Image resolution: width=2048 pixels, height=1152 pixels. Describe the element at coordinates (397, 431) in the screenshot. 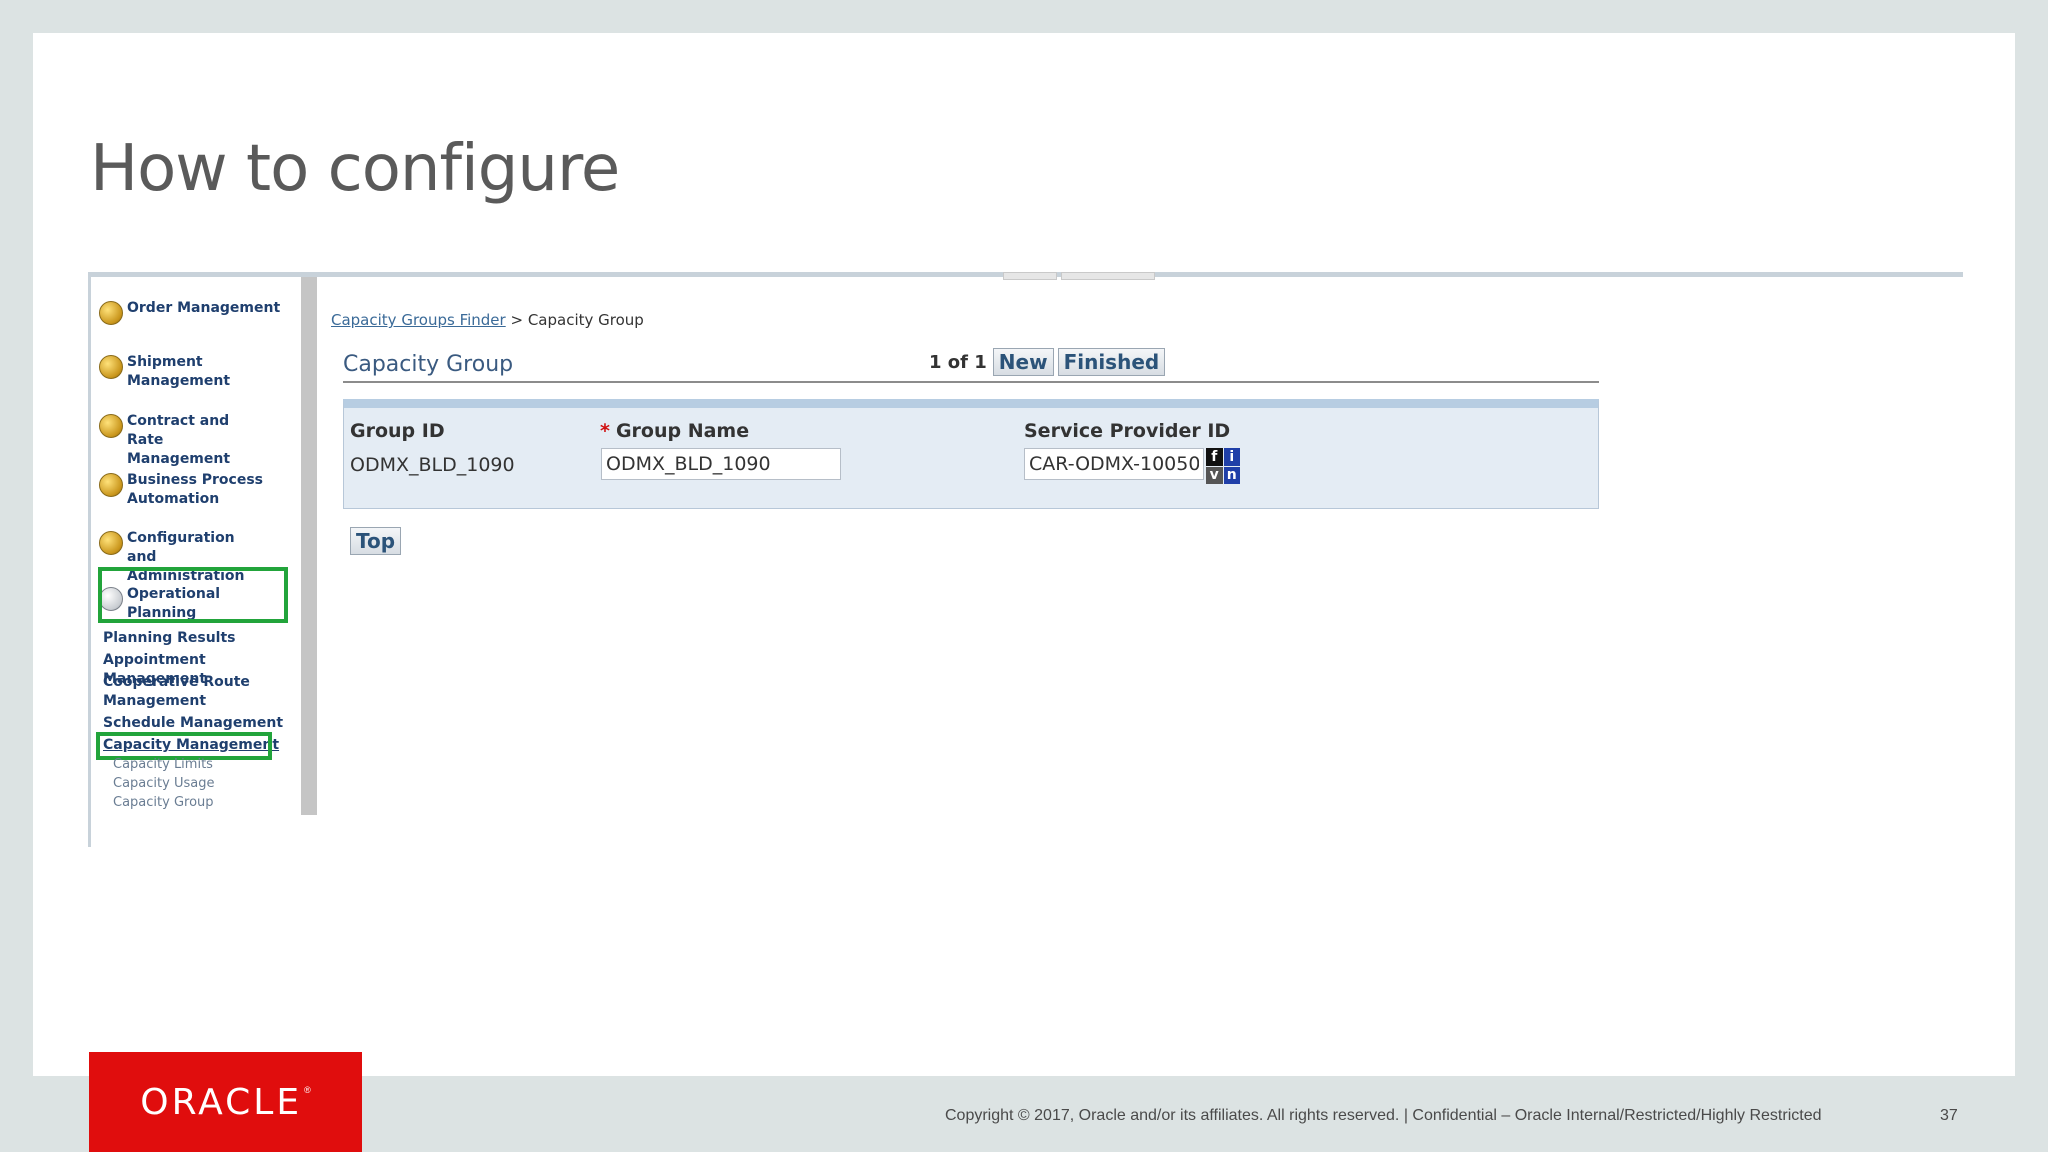

I see `group-id-label: Group ID` at that location.